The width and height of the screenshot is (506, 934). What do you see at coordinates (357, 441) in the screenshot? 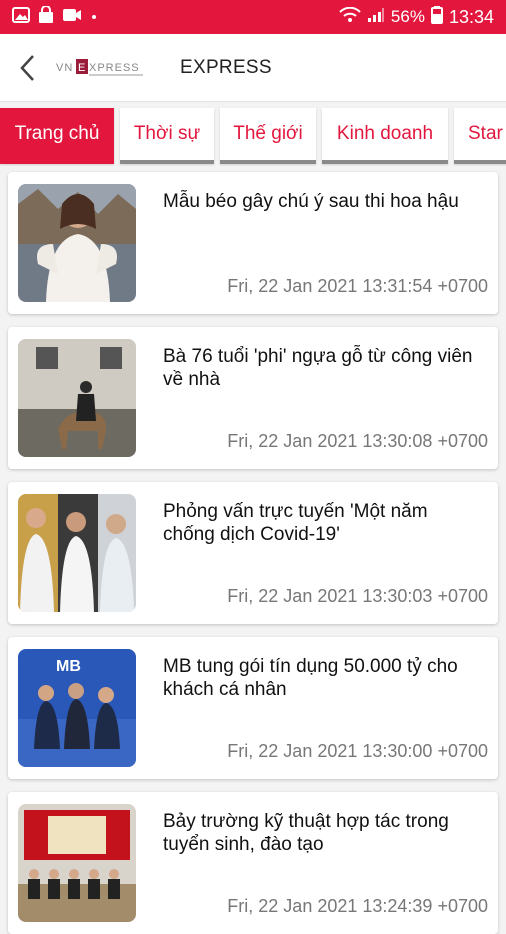
I see `article-date: Fri, 22 Jan 2021 13:30:08 +0700` at bounding box center [357, 441].